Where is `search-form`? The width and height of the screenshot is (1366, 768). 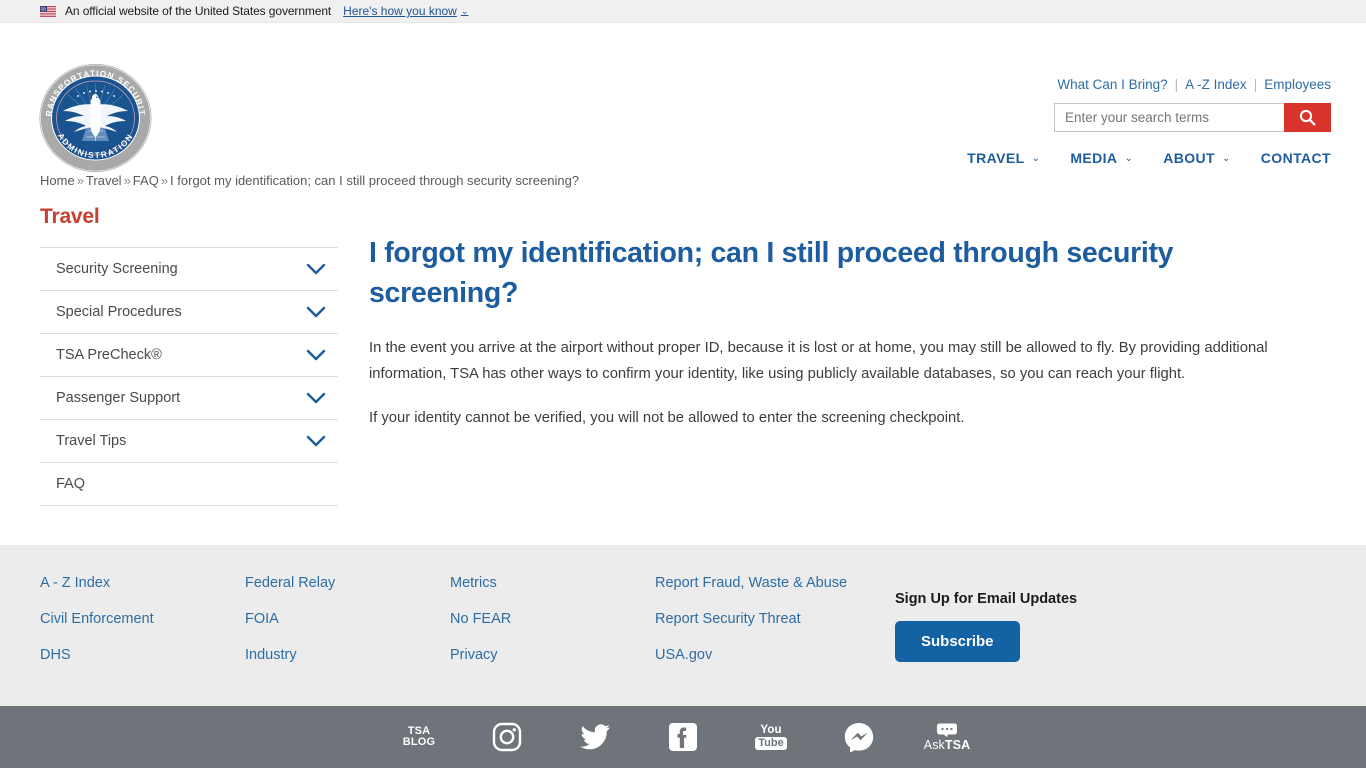
search-form is located at coordinates (1192, 117).